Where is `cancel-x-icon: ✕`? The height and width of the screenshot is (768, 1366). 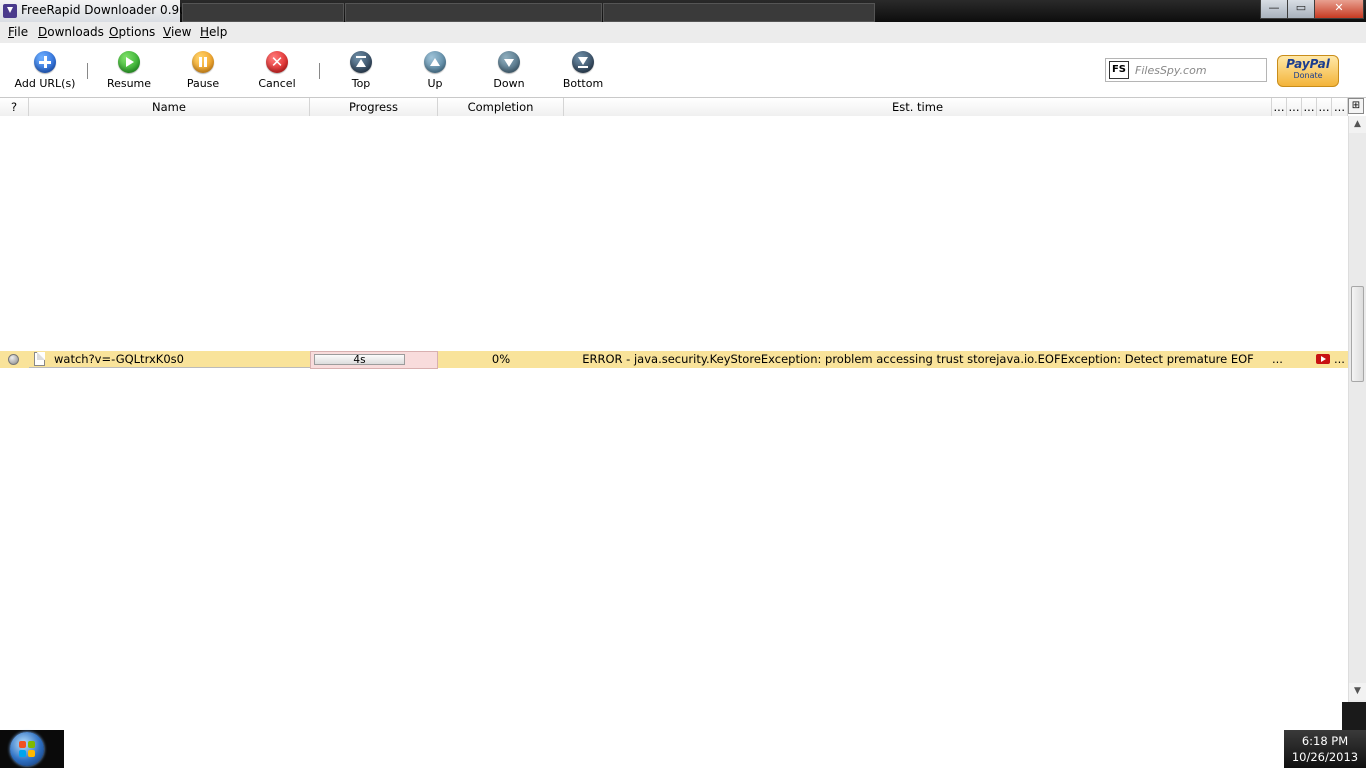 cancel-x-icon: ✕ is located at coordinates (277, 62).